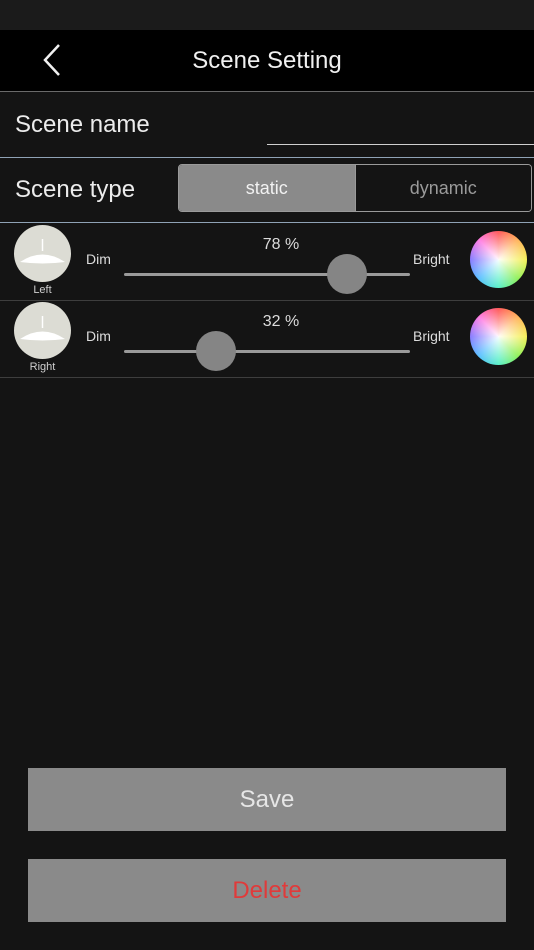  I want to click on lamp-button-left, so click(42, 253).